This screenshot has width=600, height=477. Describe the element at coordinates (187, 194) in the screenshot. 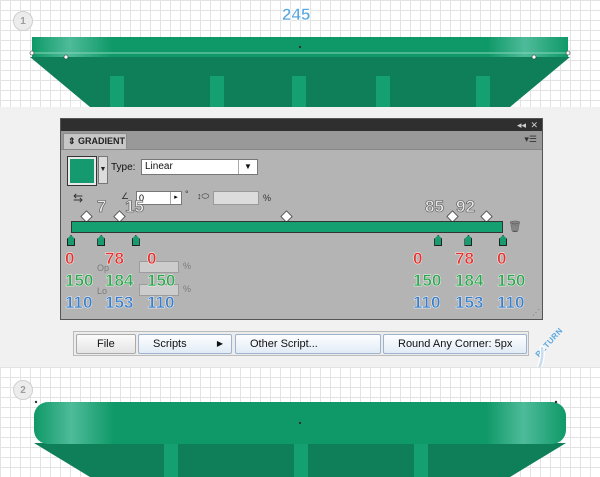

I see `angle-unit: °` at that location.